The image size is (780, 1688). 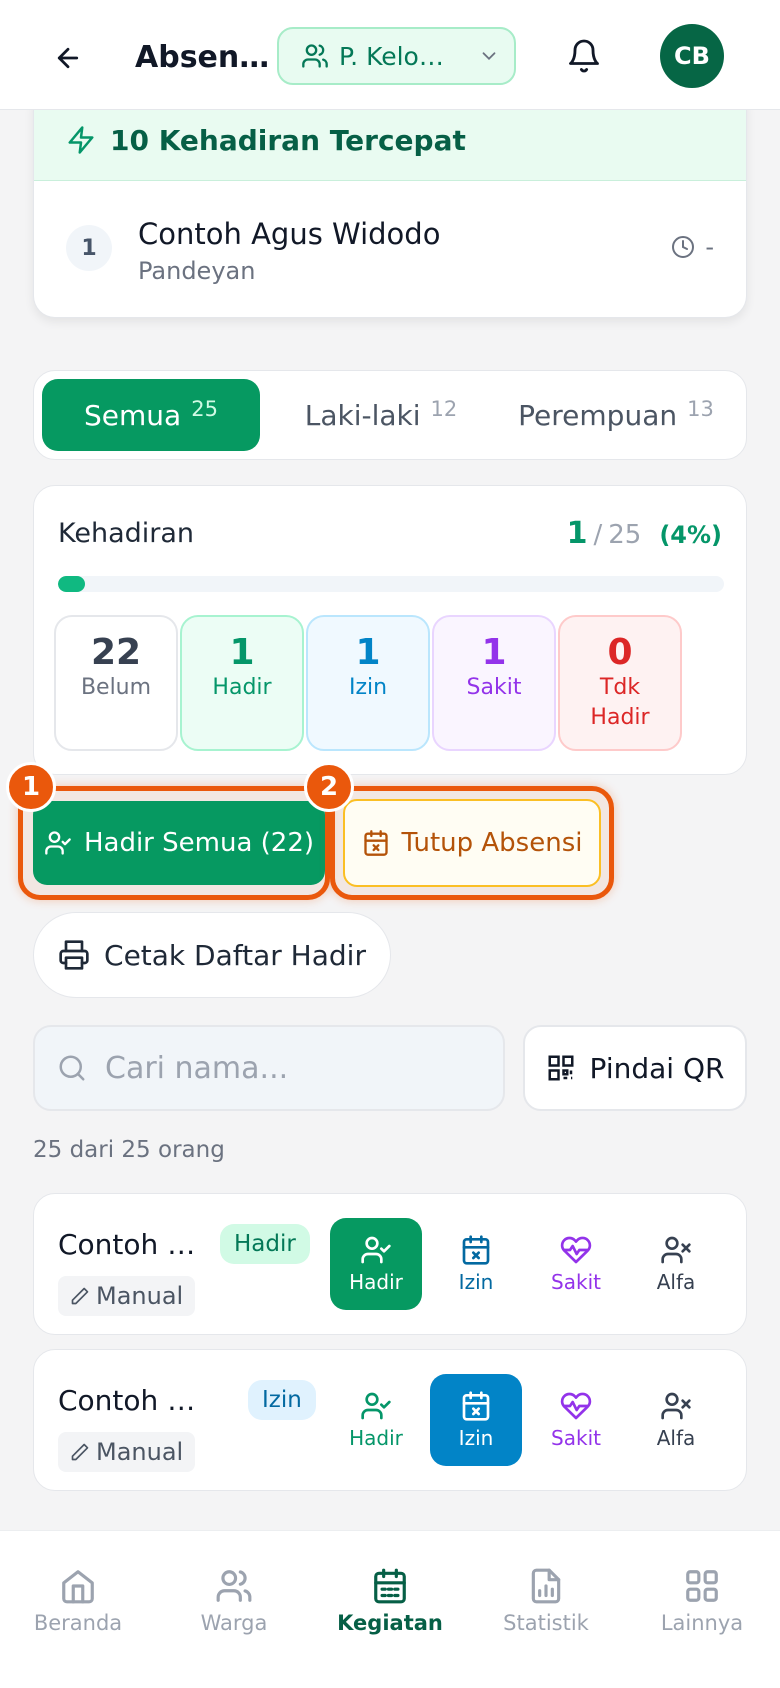 What do you see at coordinates (561, 1068) in the screenshot?
I see `qr-code-icon` at bounding box center [561, 1068].